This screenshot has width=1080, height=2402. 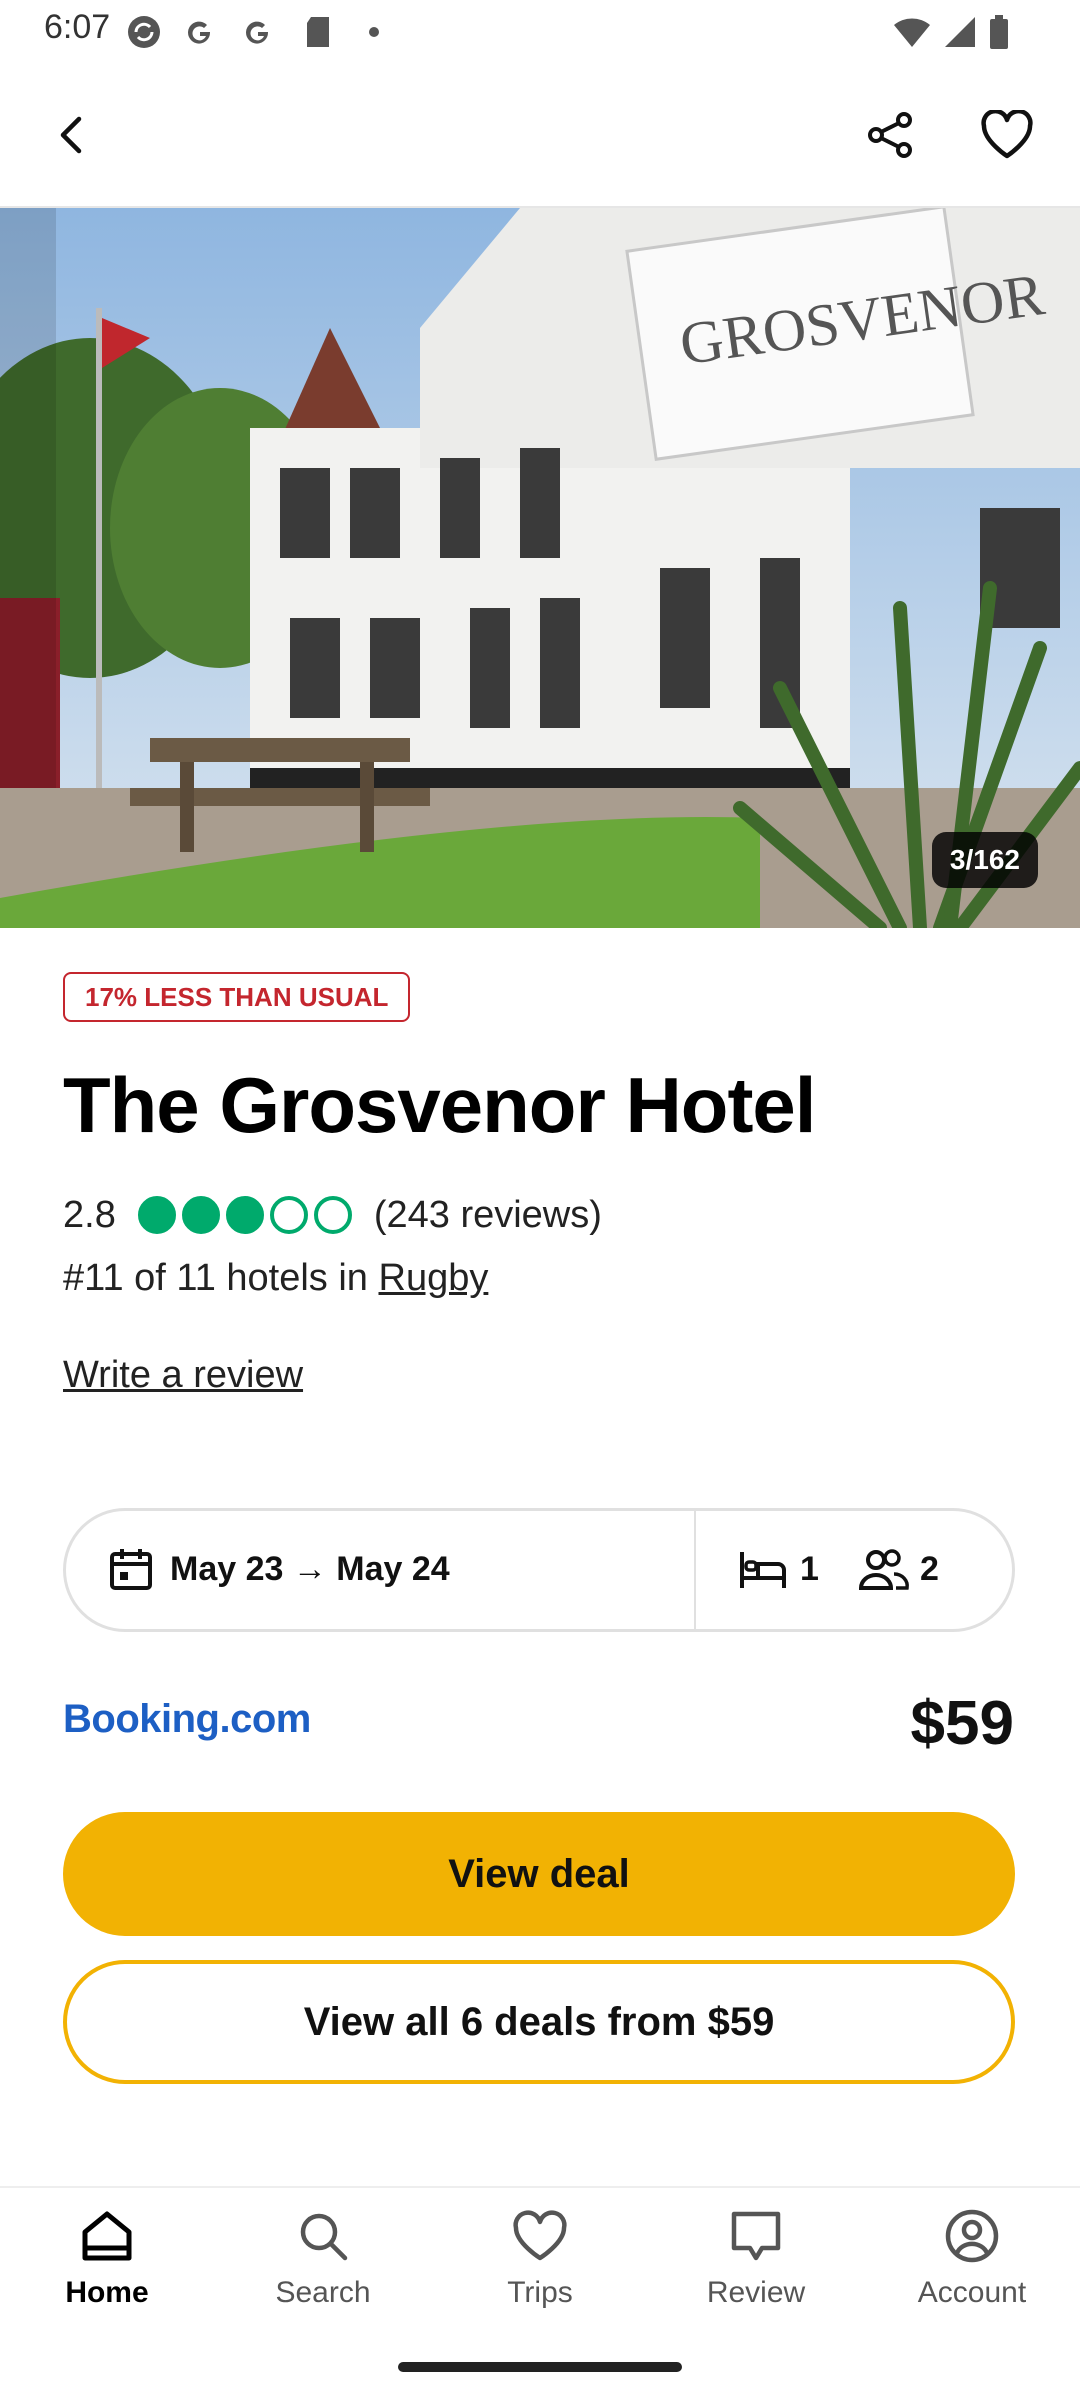 I want to click on save-favorite-button, so click(x=1007, y=135).